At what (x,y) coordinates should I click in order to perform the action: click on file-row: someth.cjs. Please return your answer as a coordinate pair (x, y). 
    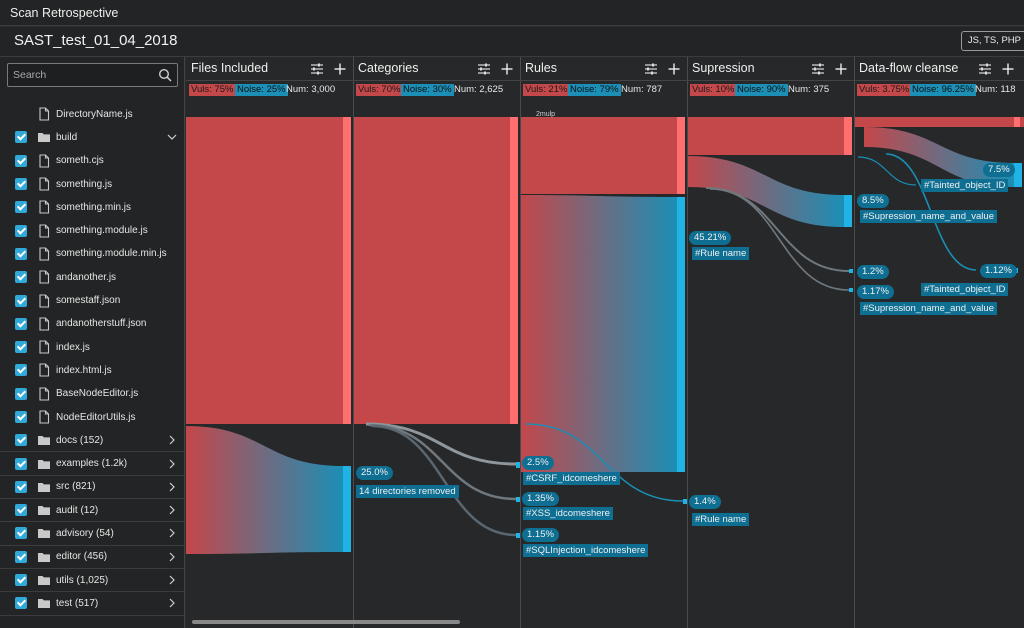
    Looking at the image, I should click on (92, 161).